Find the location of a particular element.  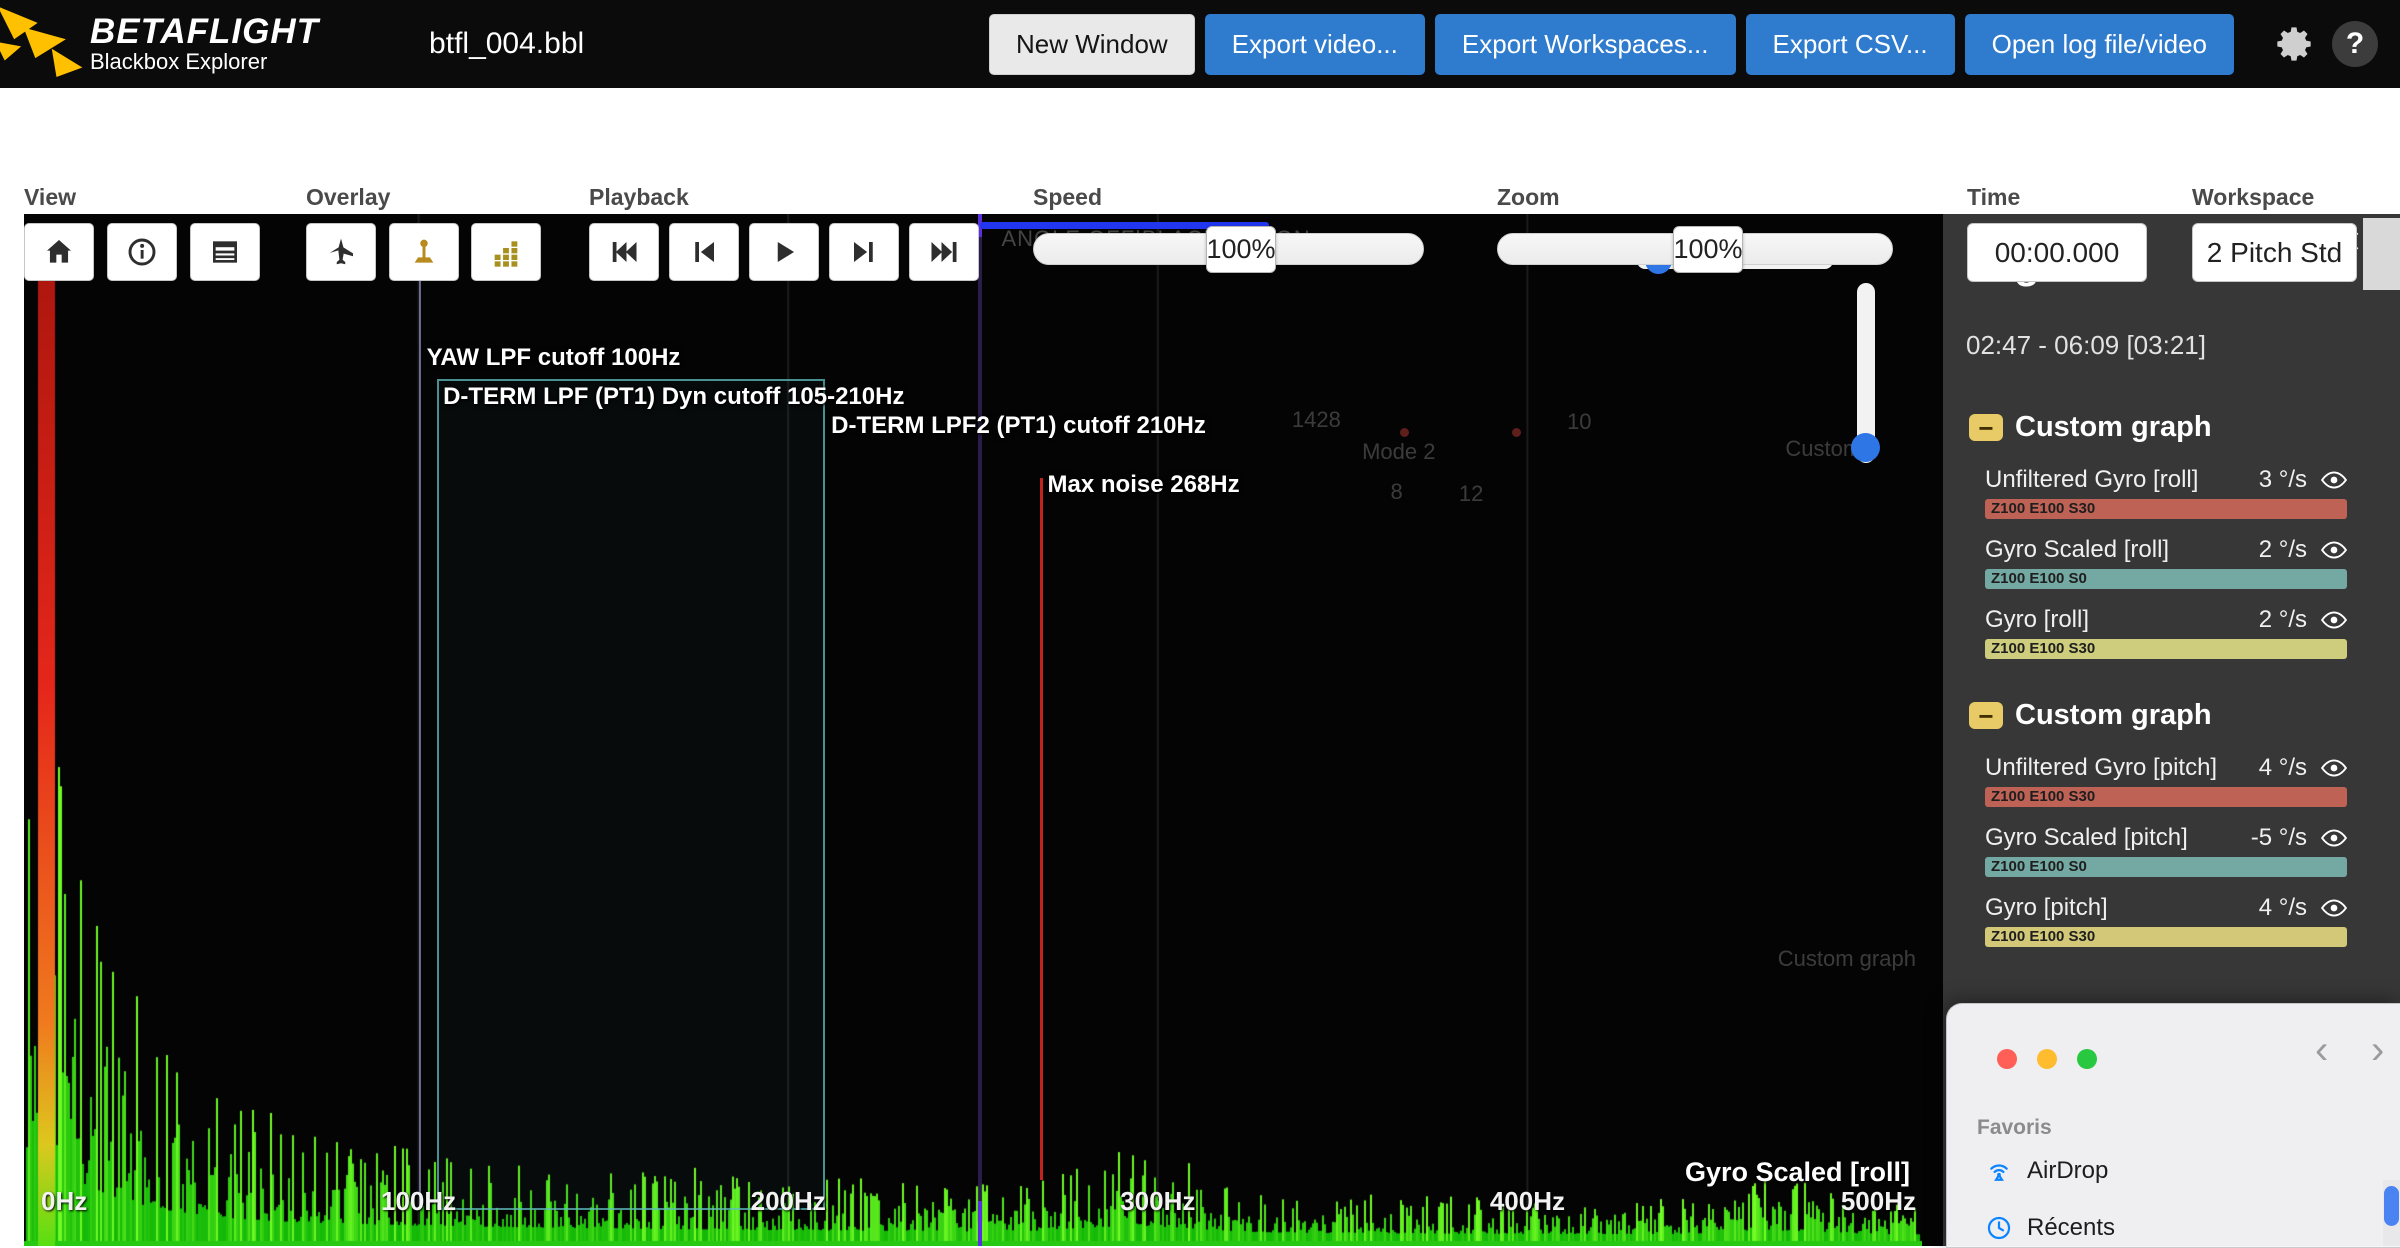

analyser-vertical-slider is located at coordinates (1865, 373).